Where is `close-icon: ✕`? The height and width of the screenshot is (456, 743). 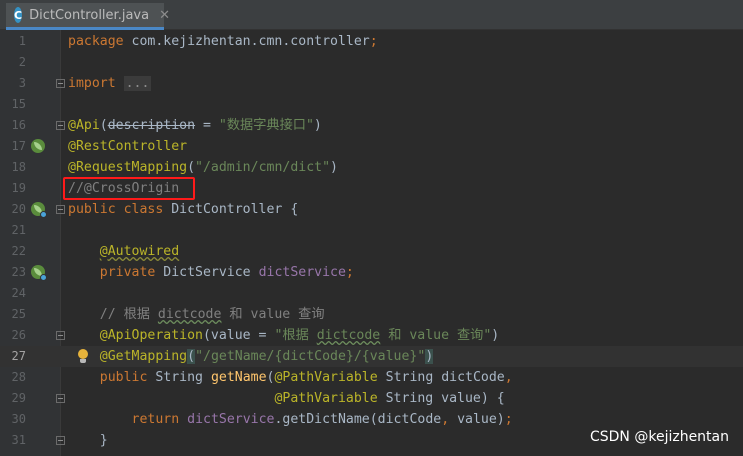
close-icon: ✕ is located at coordinates (164, 15).